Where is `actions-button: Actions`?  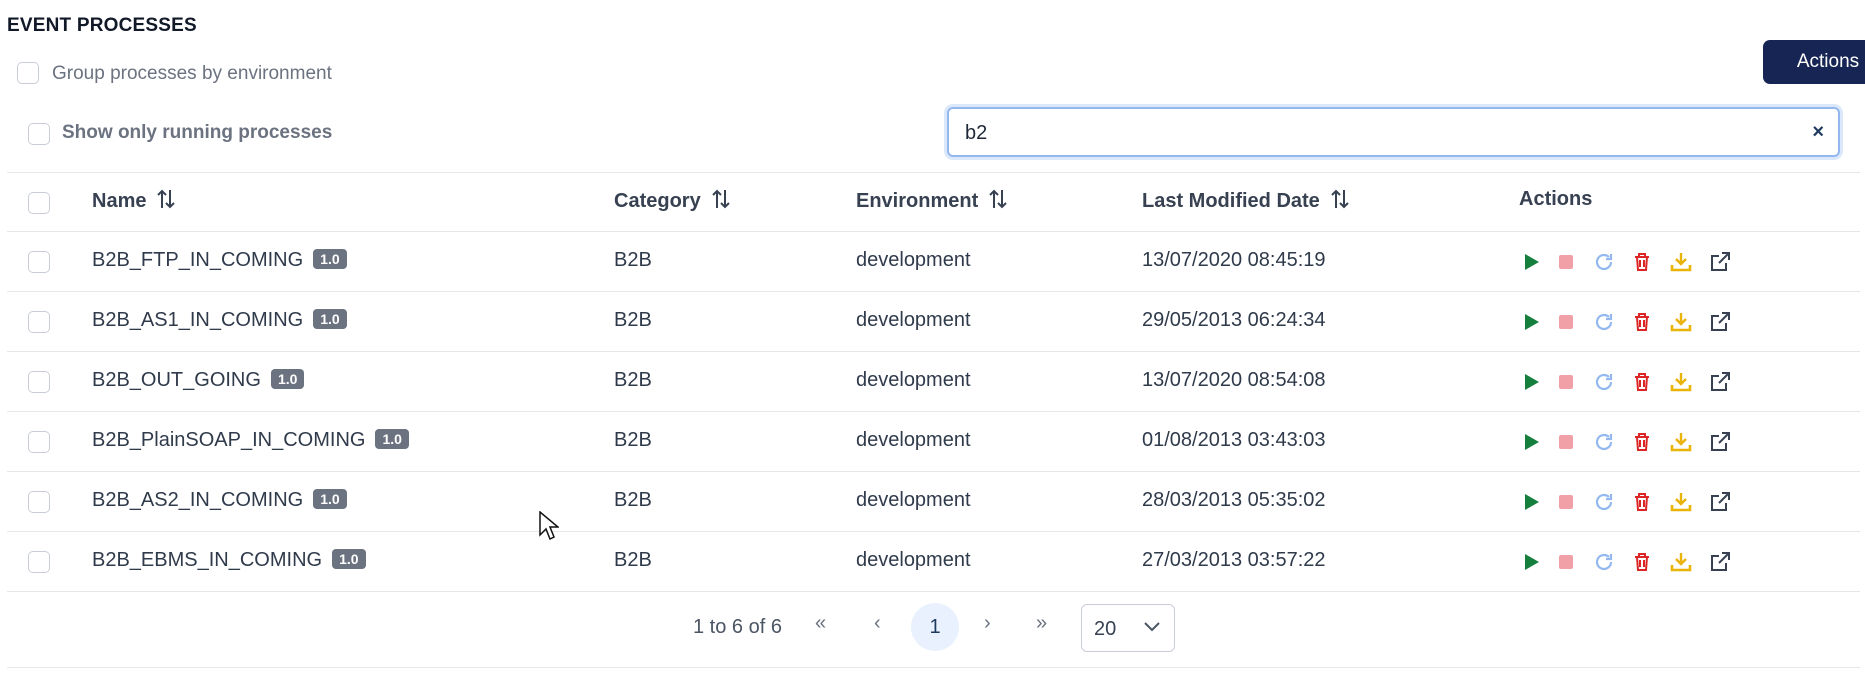 actions-button: Actions is located at coordinates (1814, 62).